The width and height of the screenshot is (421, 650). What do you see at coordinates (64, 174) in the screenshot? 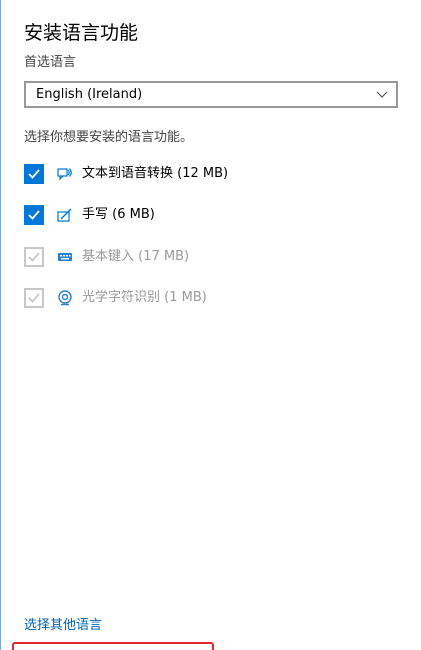
I see `speech-icon` at bounding box center [64, 174].